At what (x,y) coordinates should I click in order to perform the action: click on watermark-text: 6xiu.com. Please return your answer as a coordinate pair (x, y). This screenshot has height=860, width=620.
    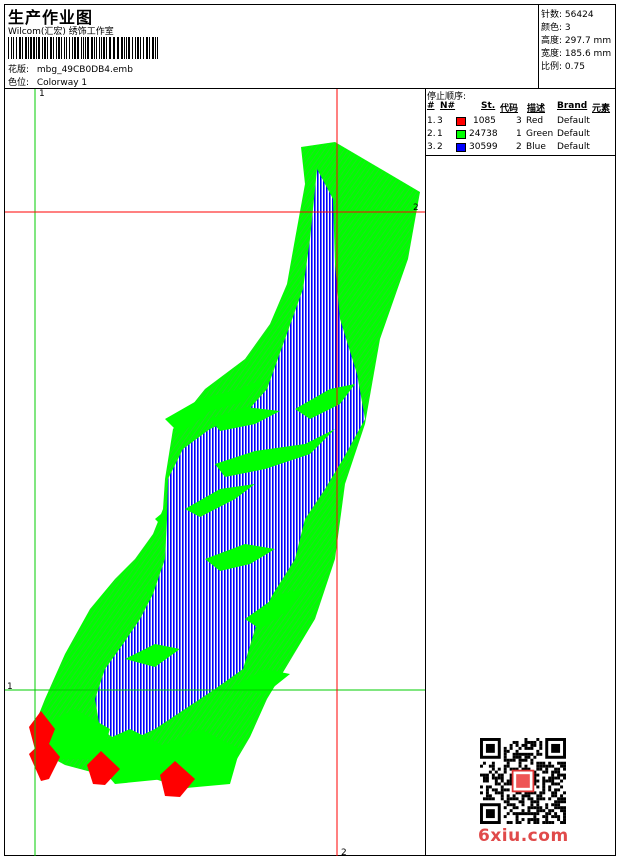
    Looking at the image, I should click on (523, 836).